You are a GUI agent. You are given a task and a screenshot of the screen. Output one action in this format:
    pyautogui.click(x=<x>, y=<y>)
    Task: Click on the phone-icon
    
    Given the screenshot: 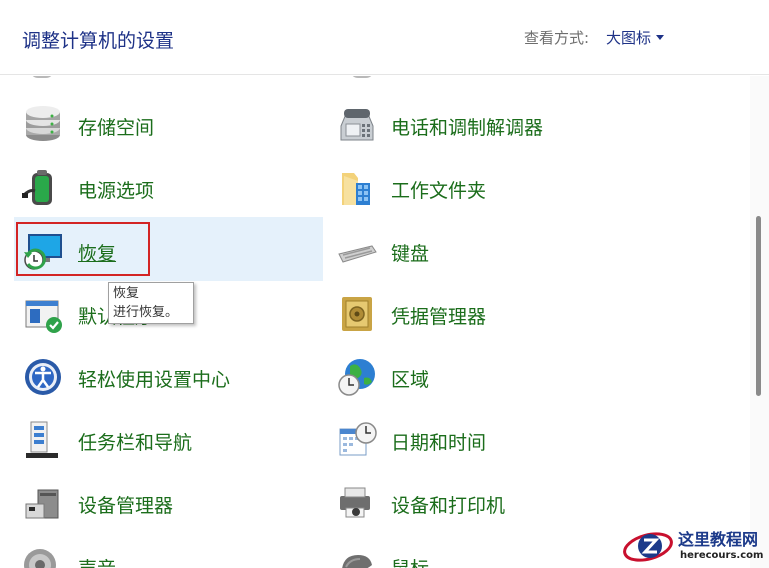 What is the action you would take?
    pyautogui.click(x=357, y=125)
    